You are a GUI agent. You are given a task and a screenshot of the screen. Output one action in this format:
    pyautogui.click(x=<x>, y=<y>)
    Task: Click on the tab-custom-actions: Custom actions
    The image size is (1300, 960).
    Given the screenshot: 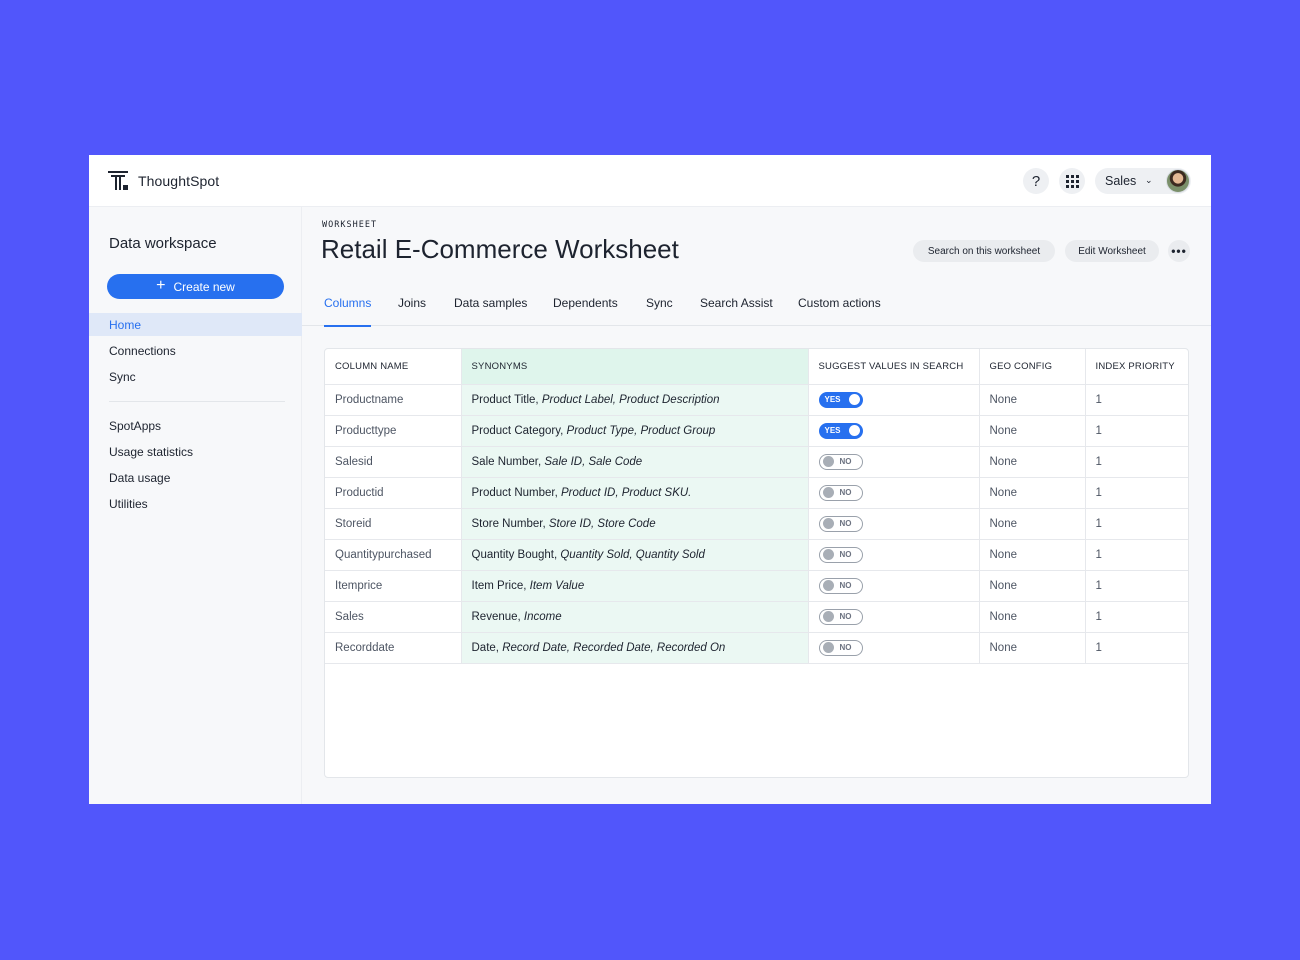 What is the action you would take?
    pyautogui.click(x=839, y=311)
    